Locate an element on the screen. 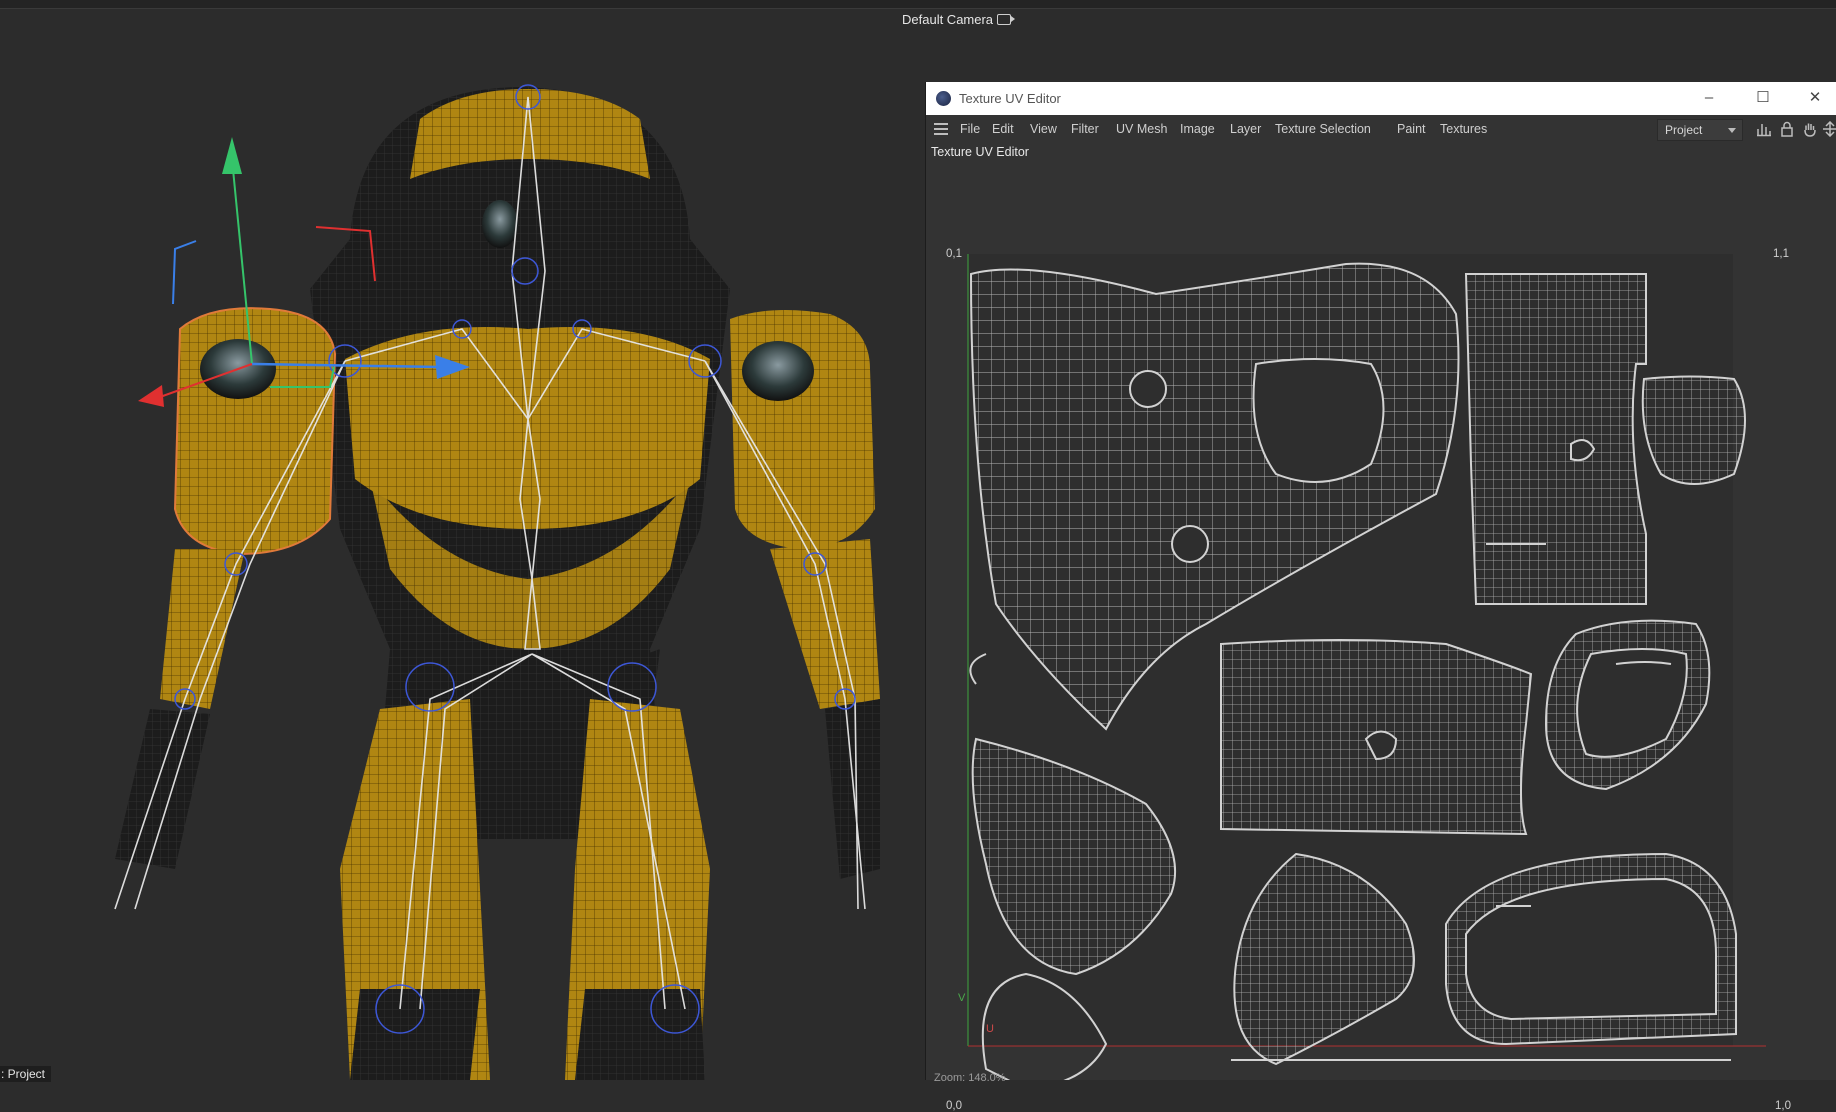 Image resolution: width=1836 pixels, height=1112 pixels. lock-icon is located at coordinates (1787, 129).